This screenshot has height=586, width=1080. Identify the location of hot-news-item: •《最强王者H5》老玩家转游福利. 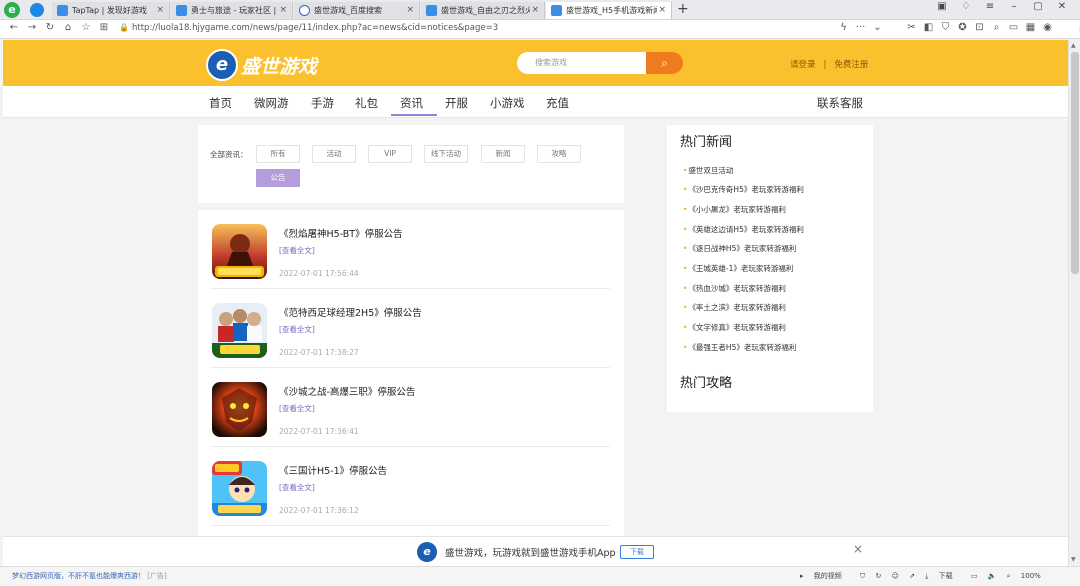
(739, 347).